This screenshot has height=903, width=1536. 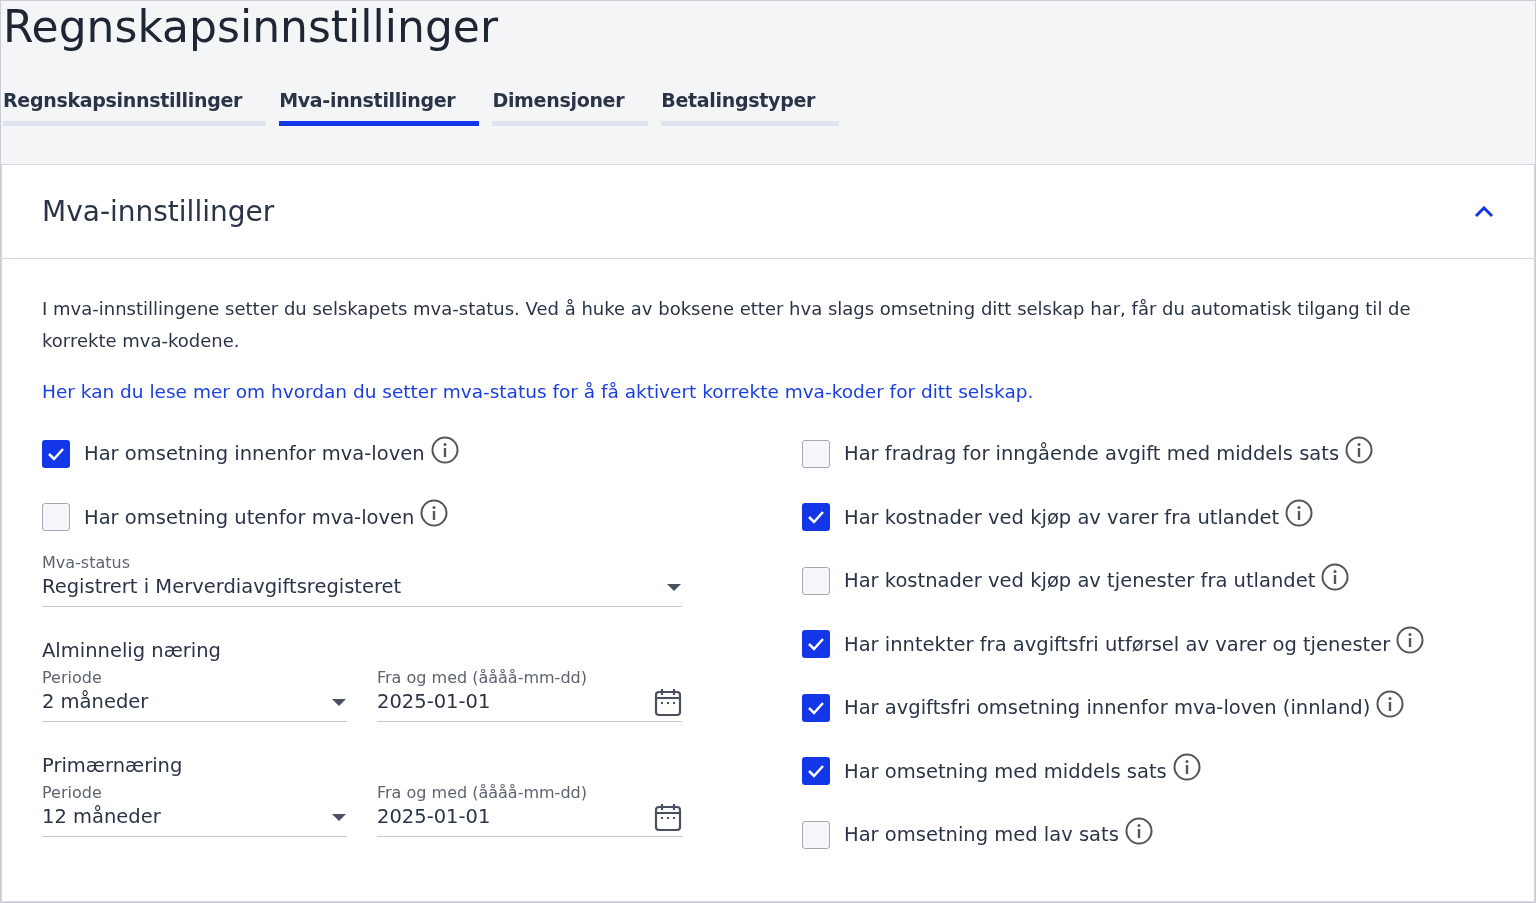 I want to click on section-title: Alminnelig næring, so click(x=132, y=650).